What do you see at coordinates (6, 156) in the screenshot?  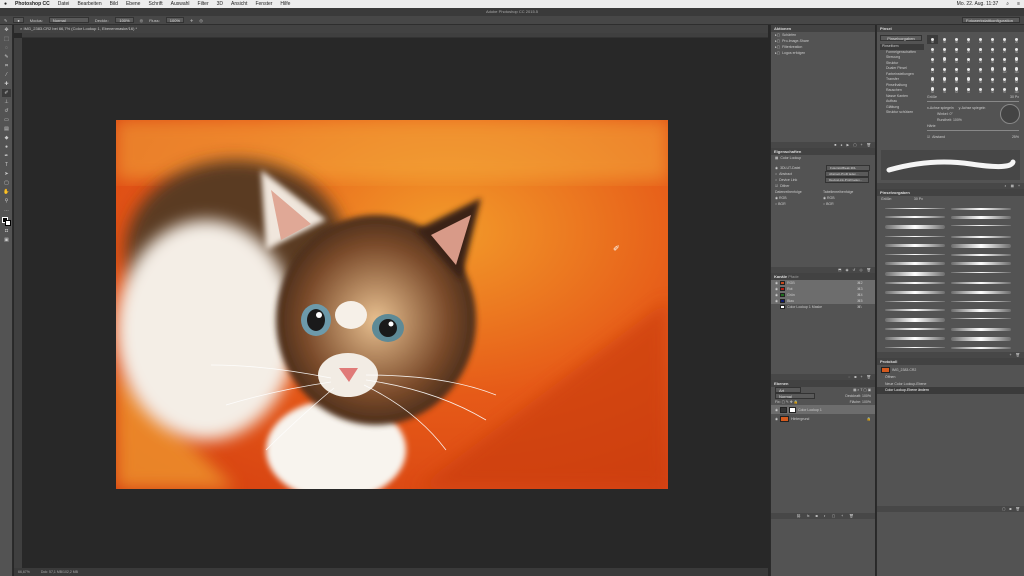 I see `pen-icon: ✒` at bounding box center [6, 156].